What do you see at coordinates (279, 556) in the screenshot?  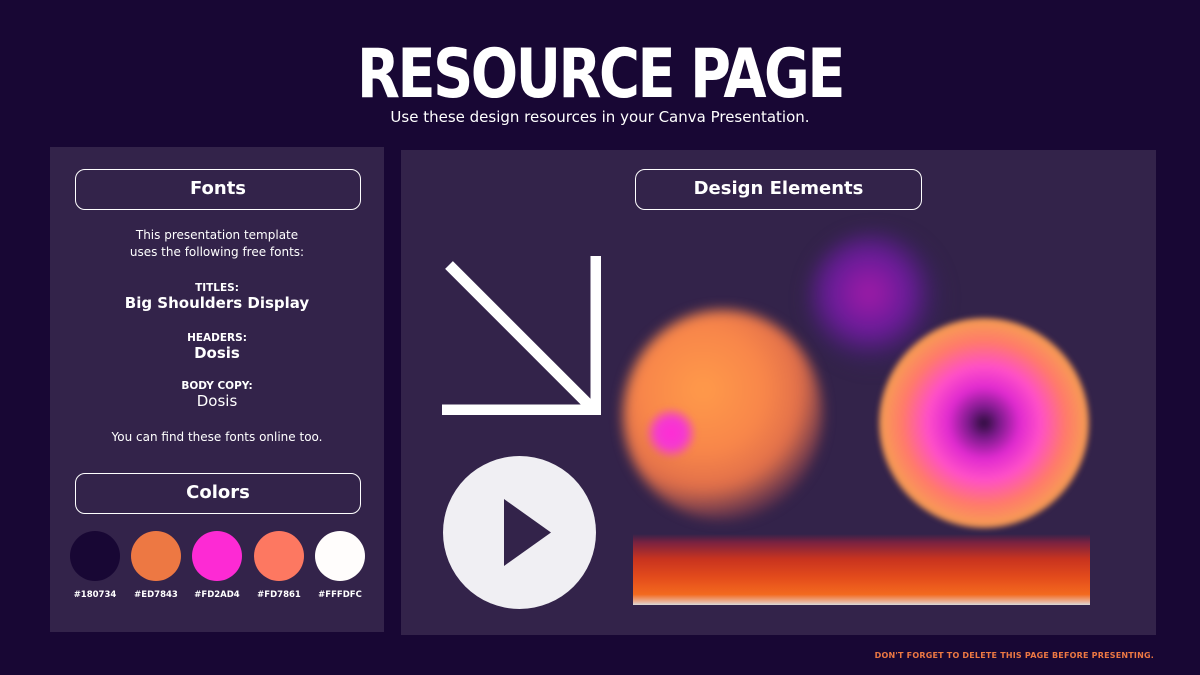 I see `color-swatch-coral` at bounding box center [279, 556].